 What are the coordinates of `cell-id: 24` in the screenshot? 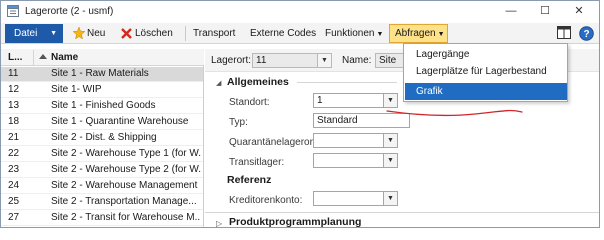 It's located at (14, 185).